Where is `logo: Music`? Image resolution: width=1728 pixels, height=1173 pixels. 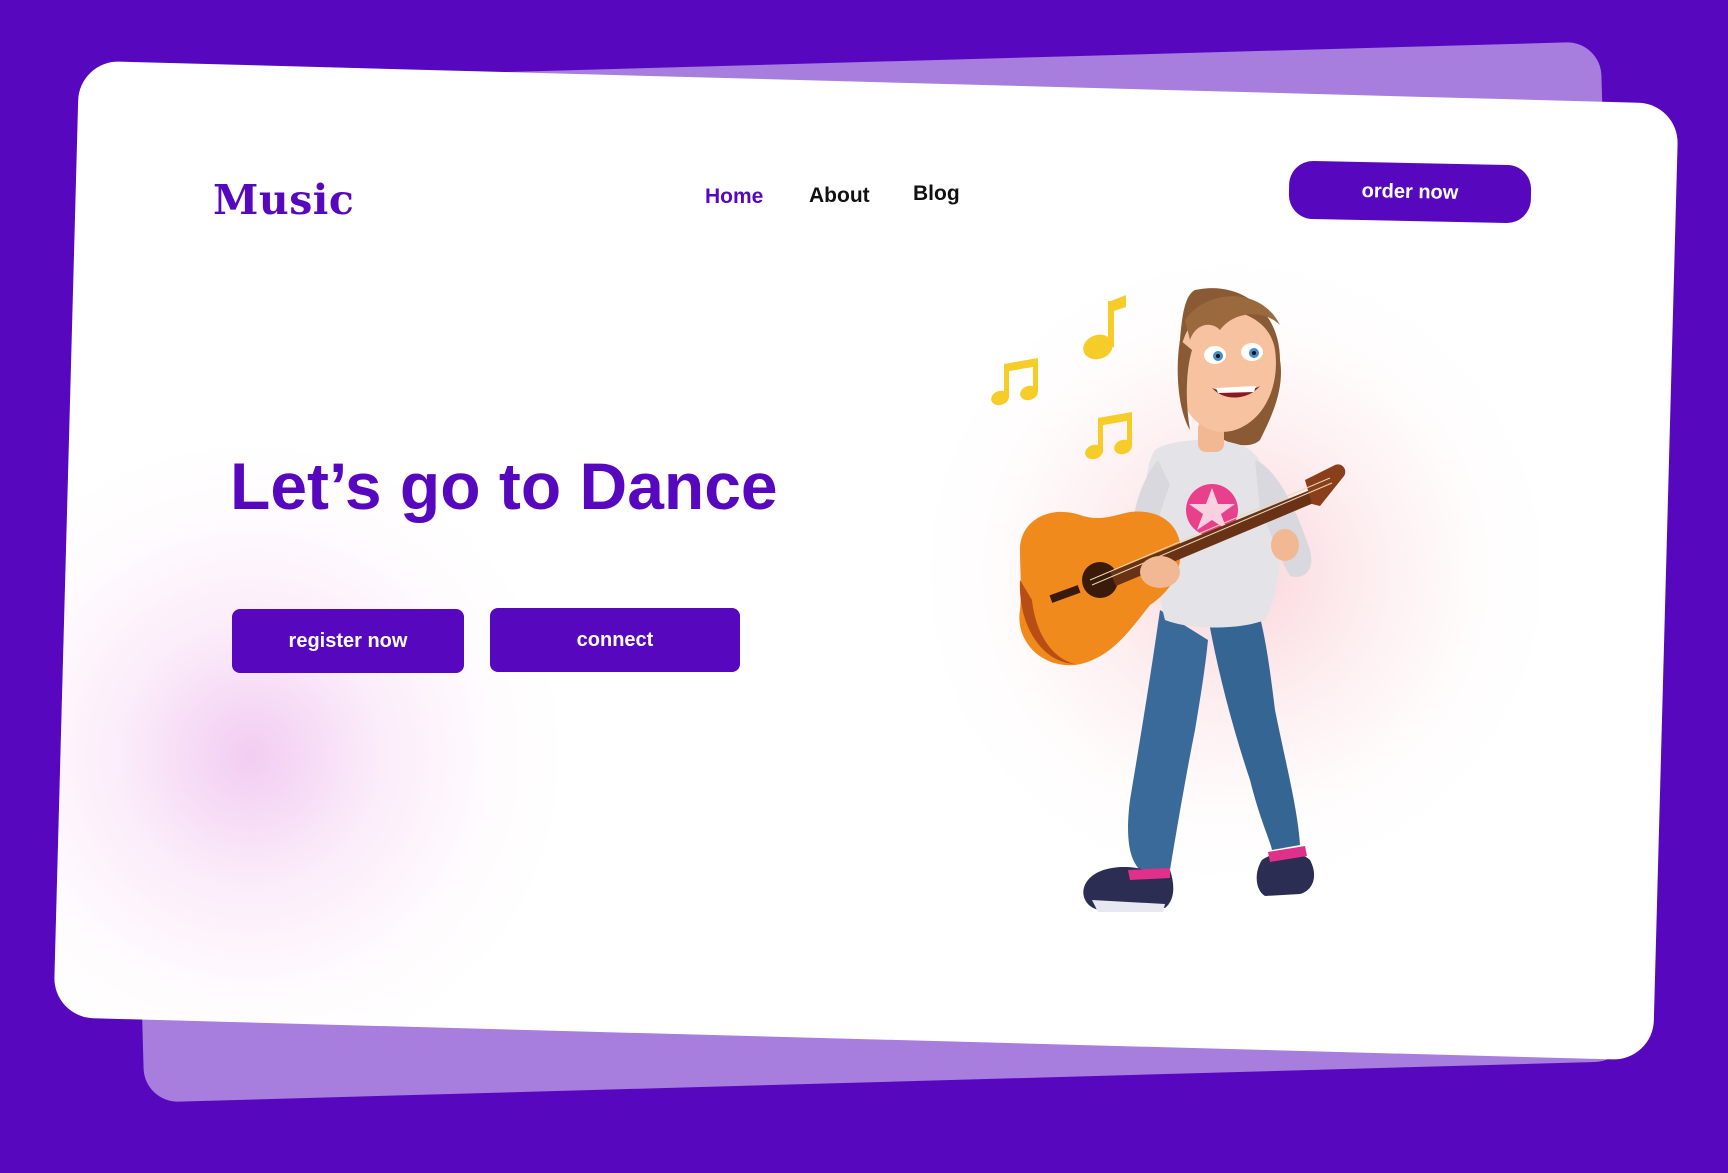 logo: Music is located at coordinates (283, 200).